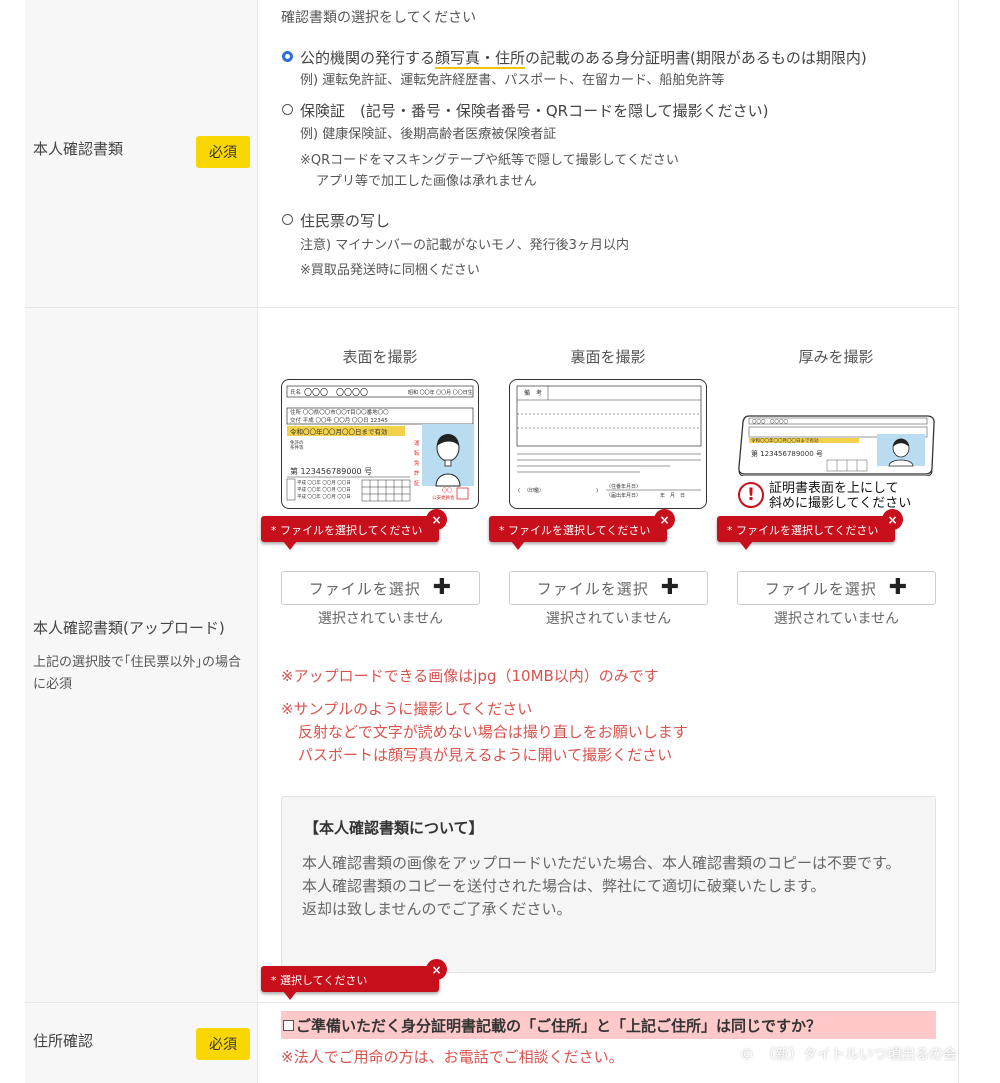 This screenshot has height=1083, width=1000. I want to click on radio-option-resident, so click(287, 219).